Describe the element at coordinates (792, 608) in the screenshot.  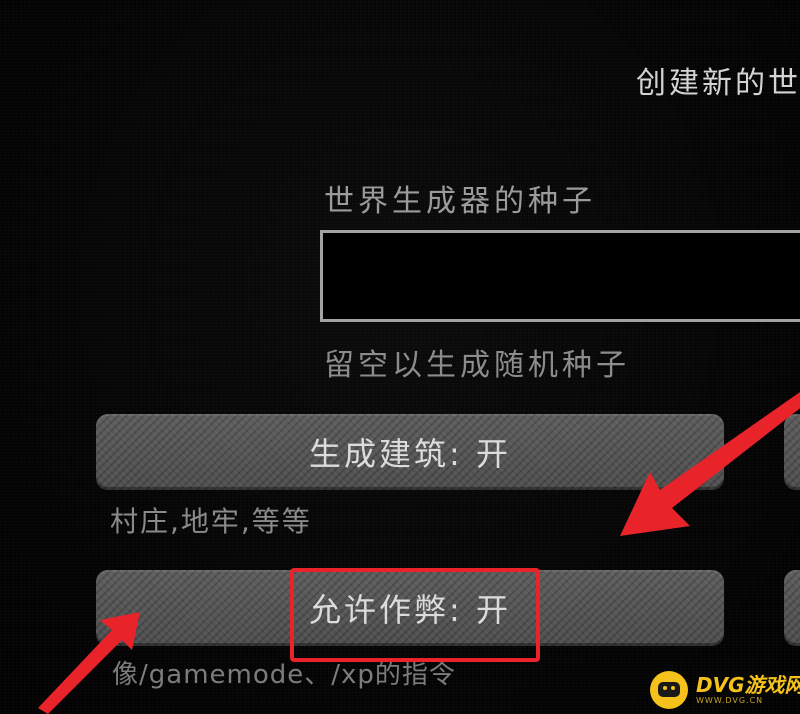
I see `cheats-side-button` at that location.